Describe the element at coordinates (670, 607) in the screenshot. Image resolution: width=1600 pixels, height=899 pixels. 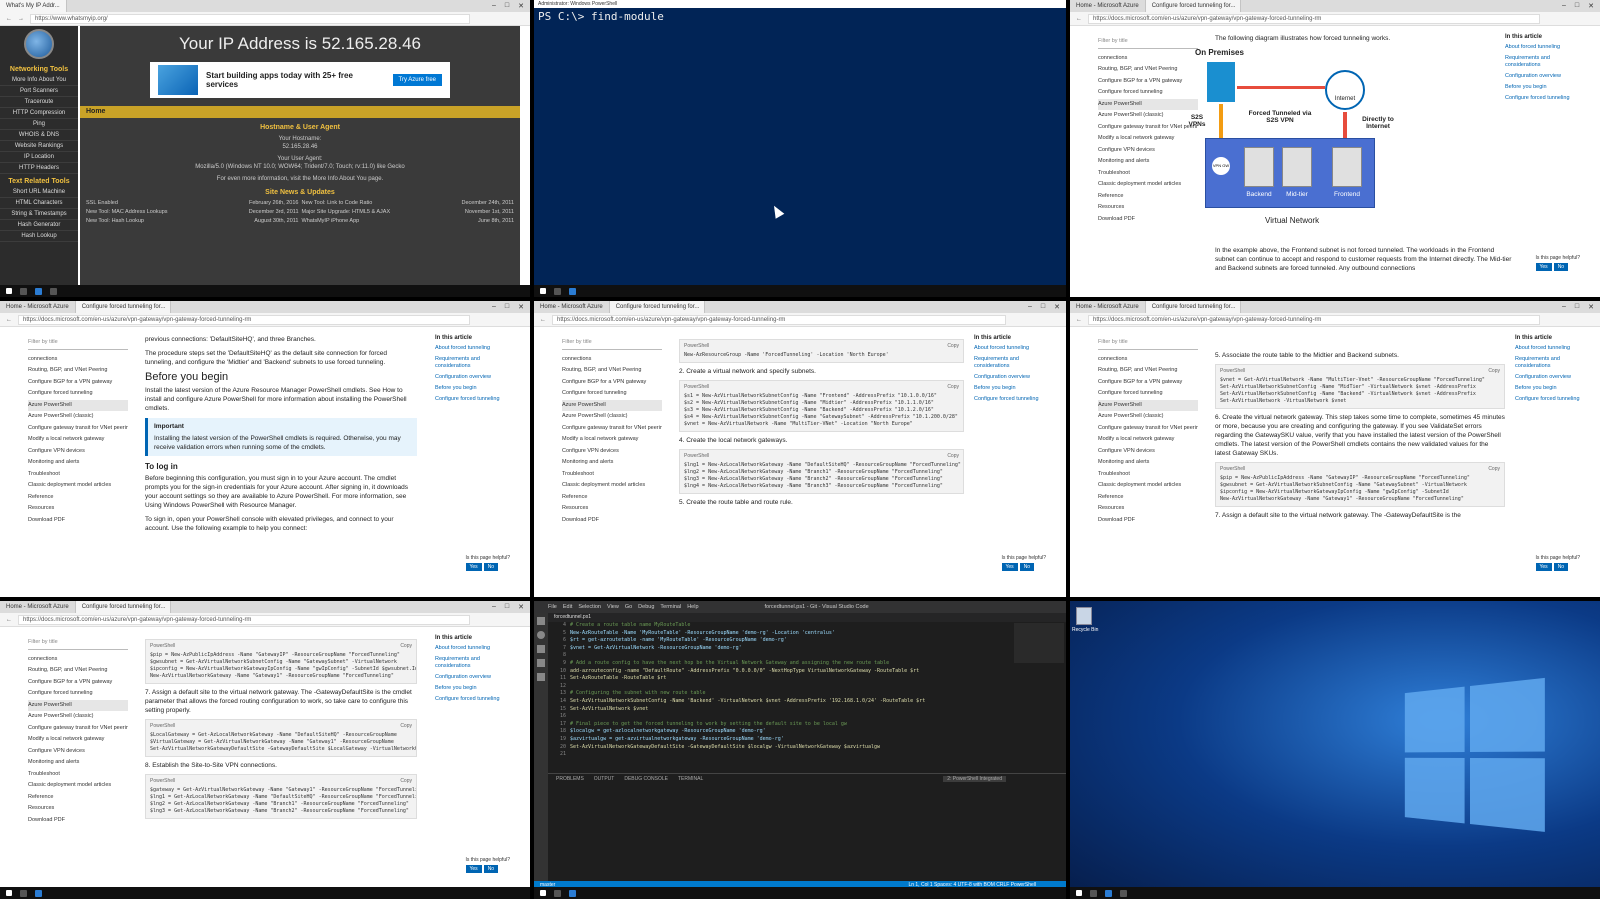
I see `menu-item: Terminal` at that location.